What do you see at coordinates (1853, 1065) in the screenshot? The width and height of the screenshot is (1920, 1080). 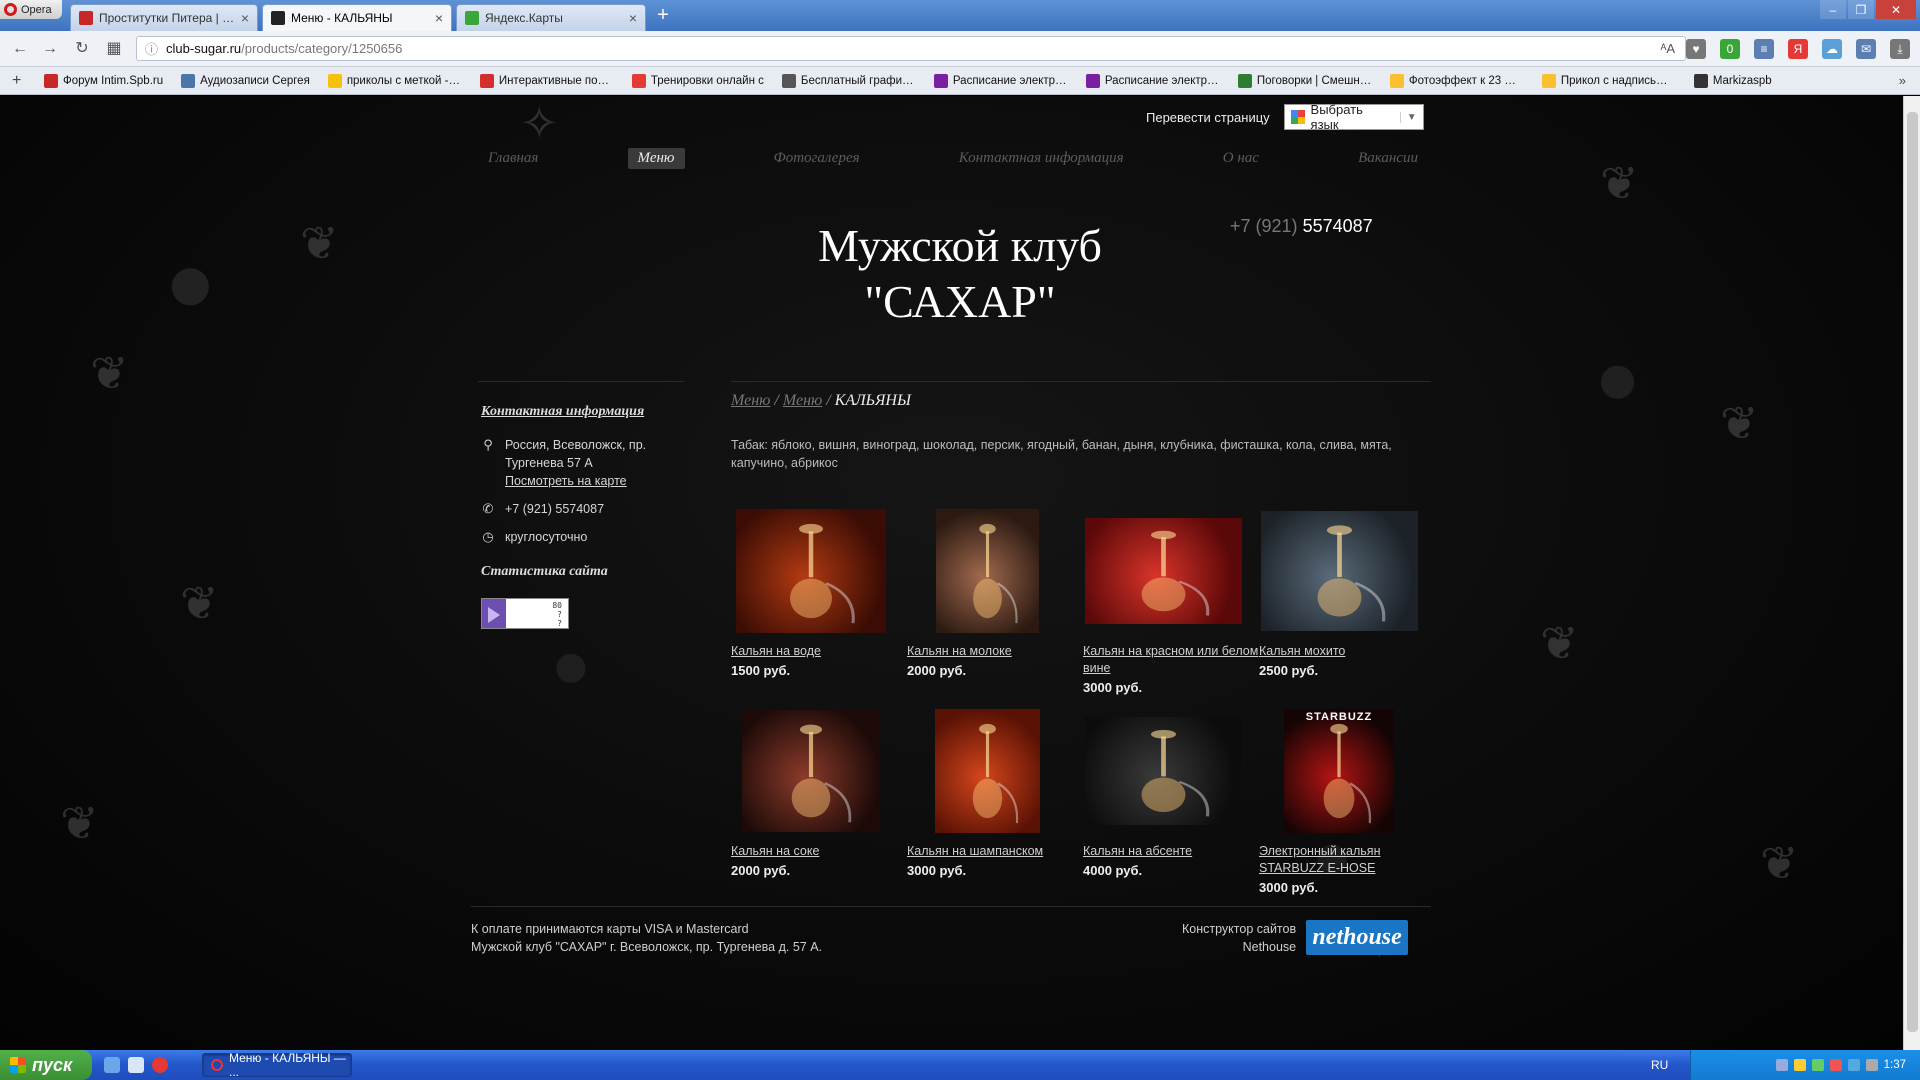 I see `tray-volume-icon` at bounding box center [1853, 1065].